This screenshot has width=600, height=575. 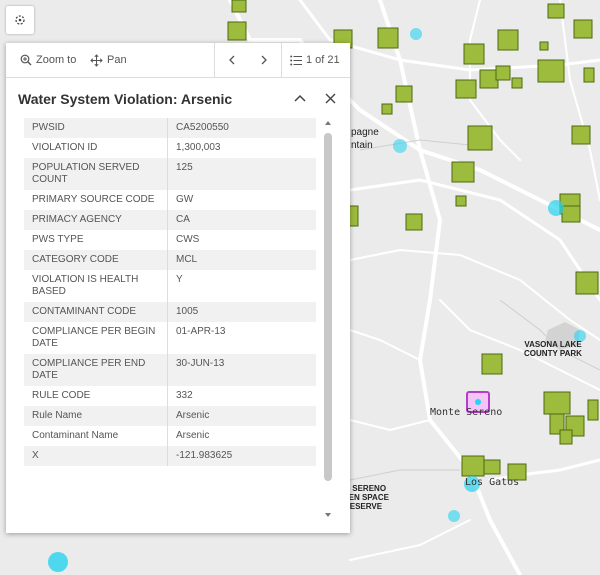 What do you see at coordinates (328, 515) in the screenshot?
I see `scroll-down-arrow-icon` at bounding box center [328, 515].